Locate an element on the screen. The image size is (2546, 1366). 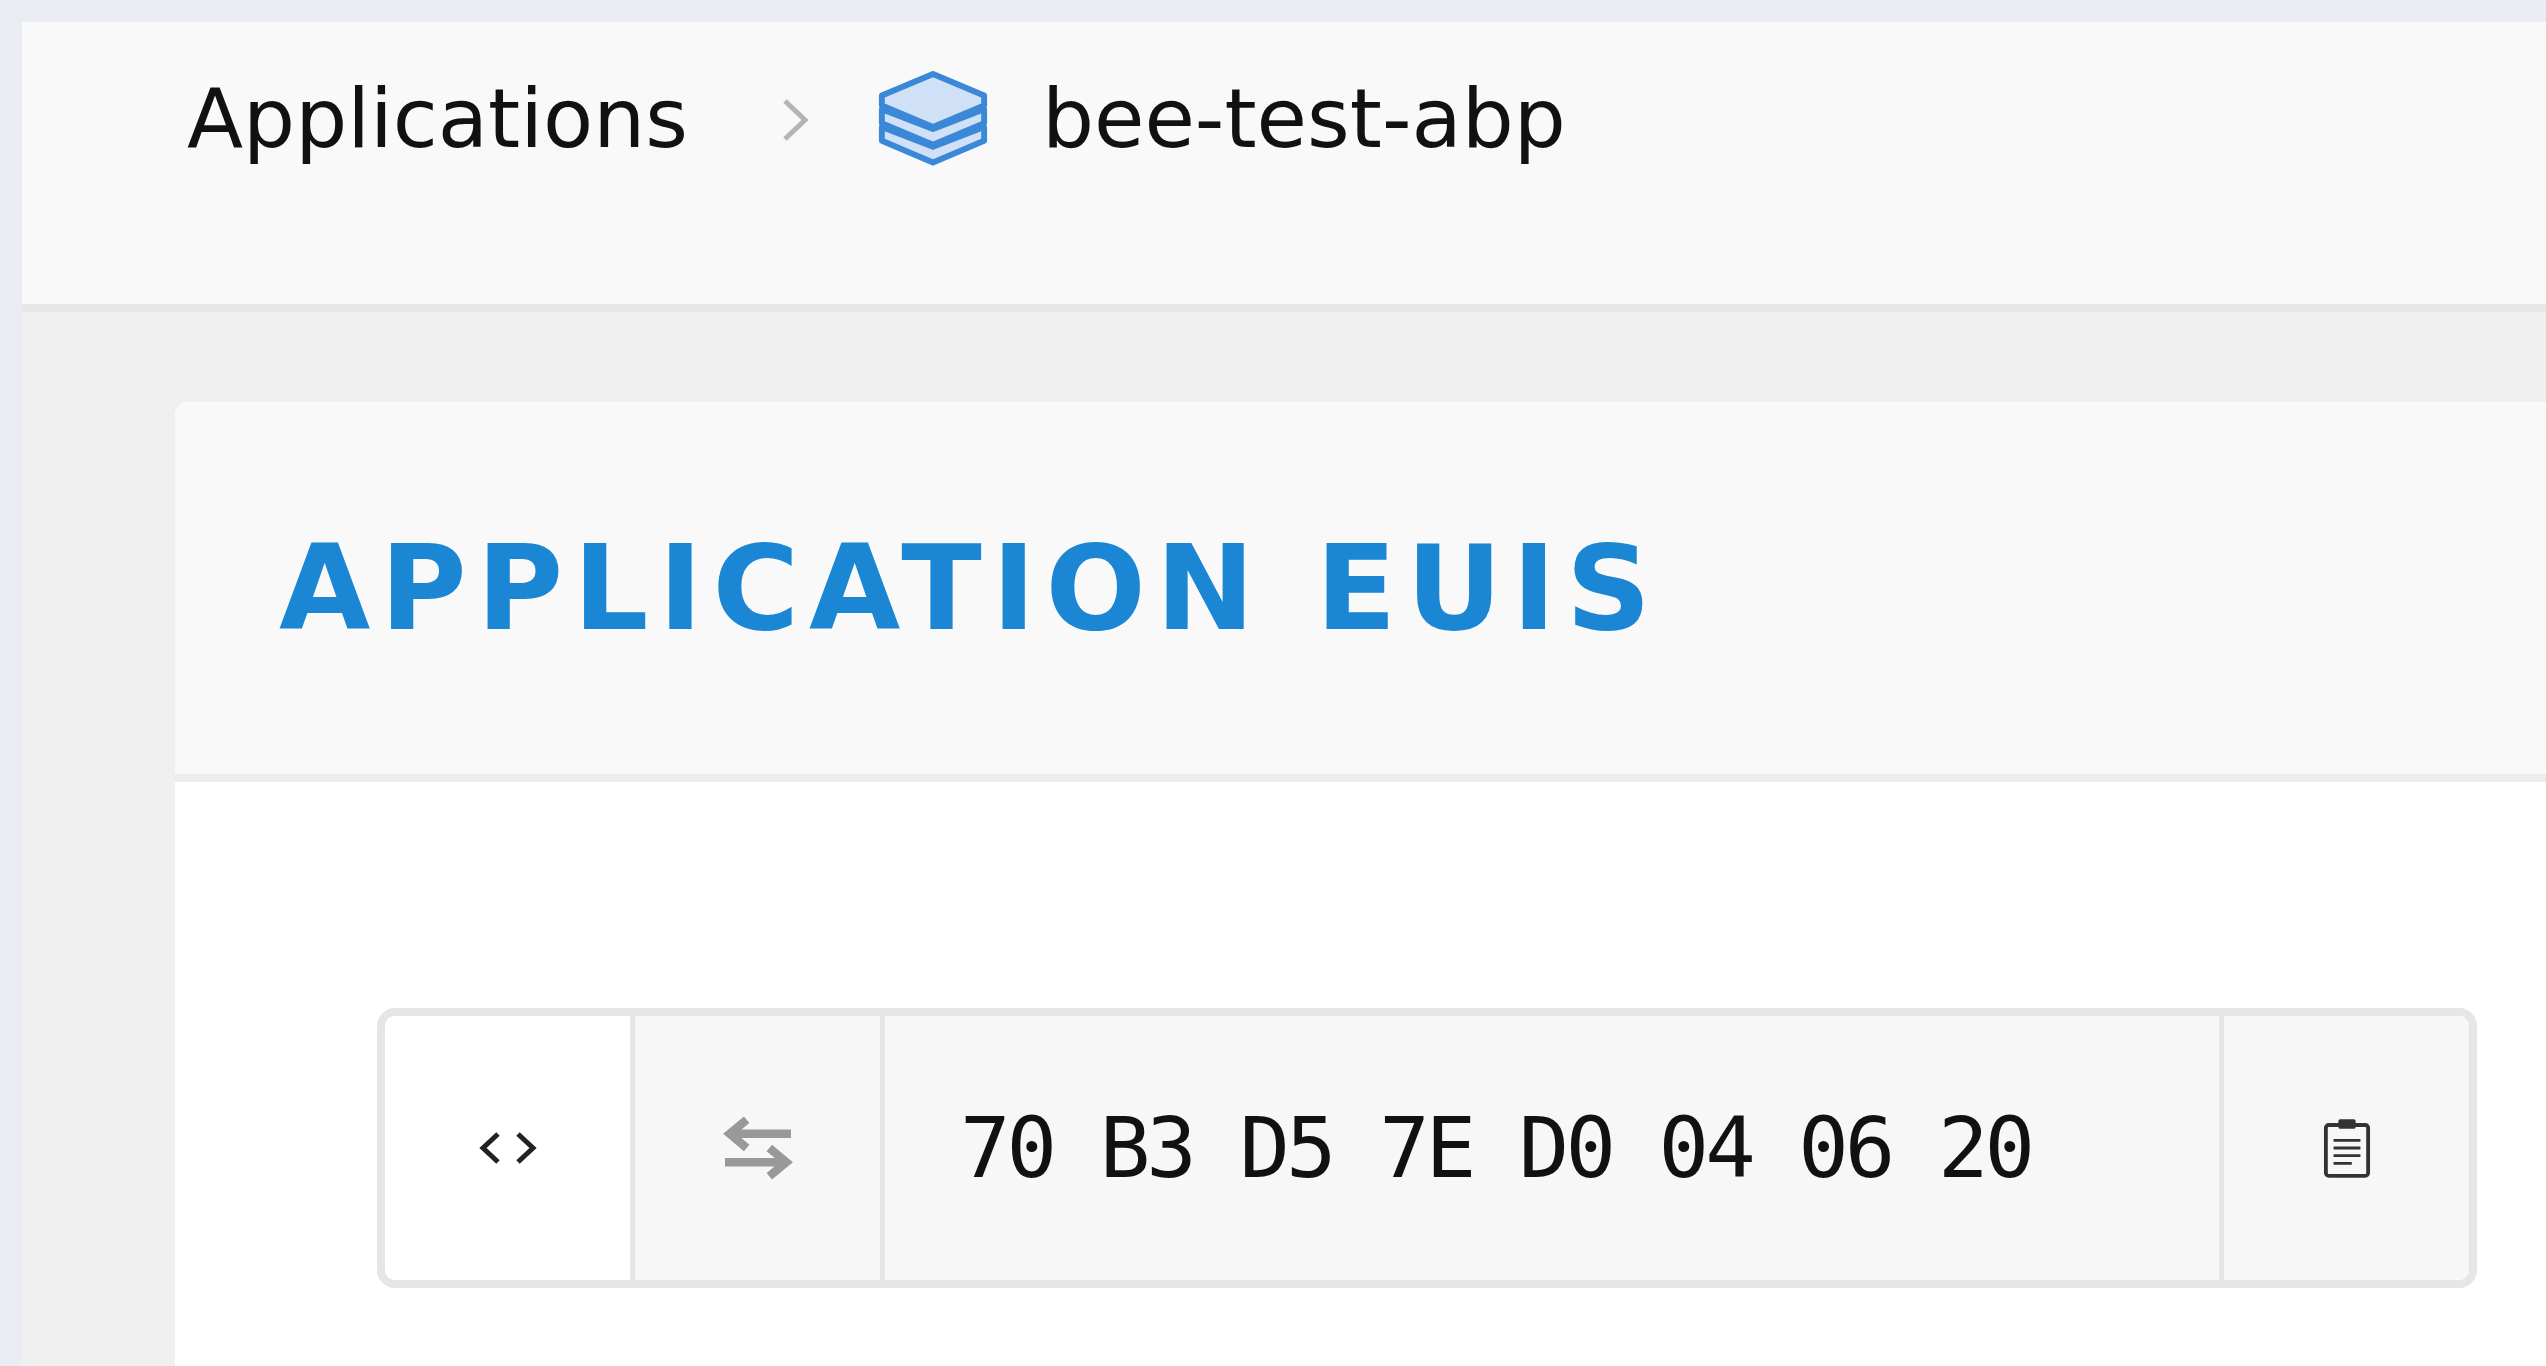
code-toggle-button is located at coordinates (510, 1148).